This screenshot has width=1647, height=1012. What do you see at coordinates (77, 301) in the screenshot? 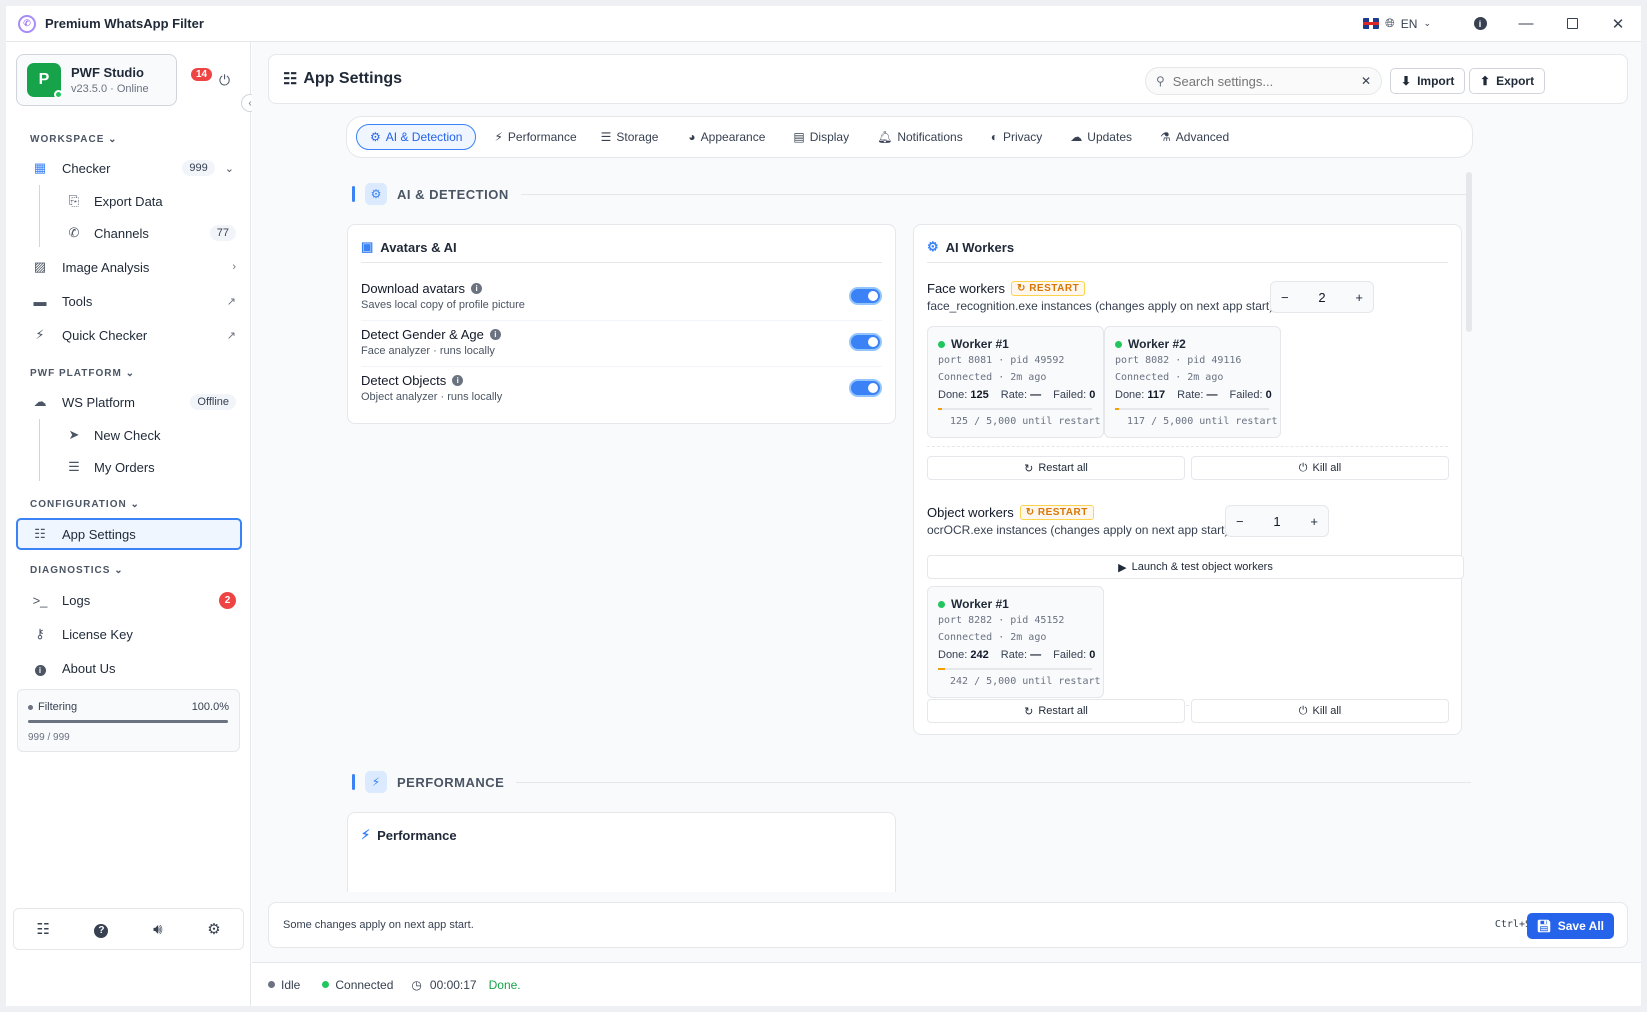
I see `sidebar-item-label: Tools` at bounding box center [77, 301].